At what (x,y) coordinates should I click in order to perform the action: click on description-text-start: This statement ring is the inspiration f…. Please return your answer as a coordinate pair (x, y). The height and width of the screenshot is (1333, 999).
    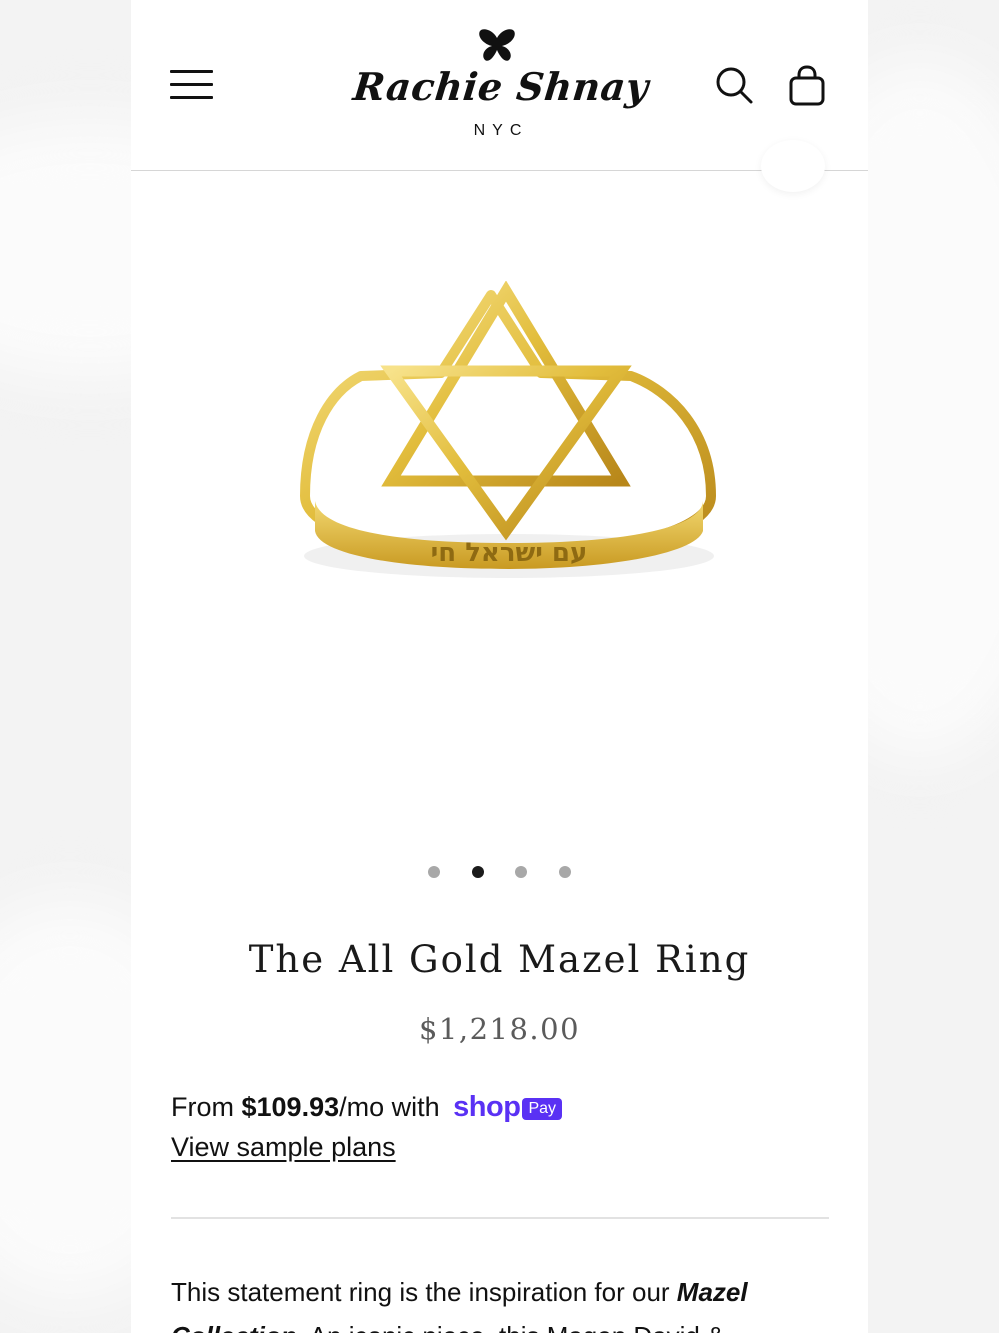
    Looking at the image, I should click on (424, 1292).